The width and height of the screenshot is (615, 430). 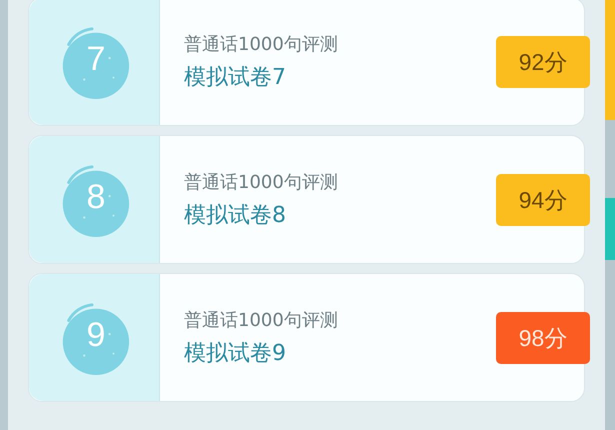 What do you see at coordinates (96, 197) in the screenshot?
I see `paper-number: 8` at bounding box center [96, 197].